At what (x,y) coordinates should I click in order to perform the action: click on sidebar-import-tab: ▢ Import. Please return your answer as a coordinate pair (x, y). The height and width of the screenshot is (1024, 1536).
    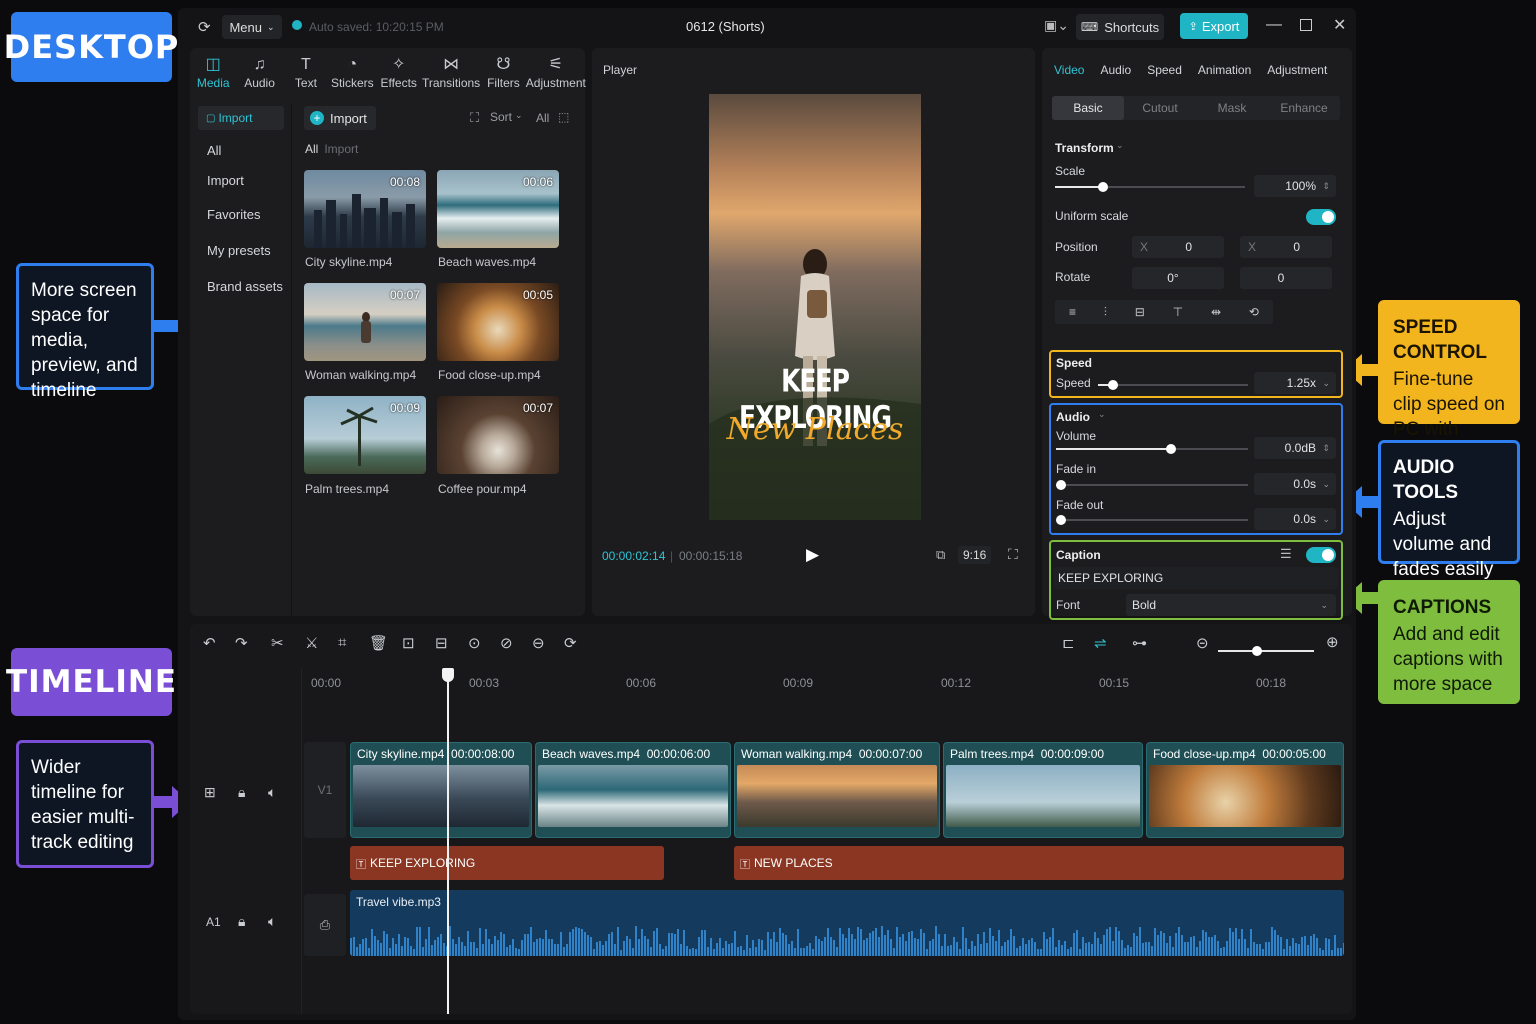
    Looking at the image, I should click on (241, 118).